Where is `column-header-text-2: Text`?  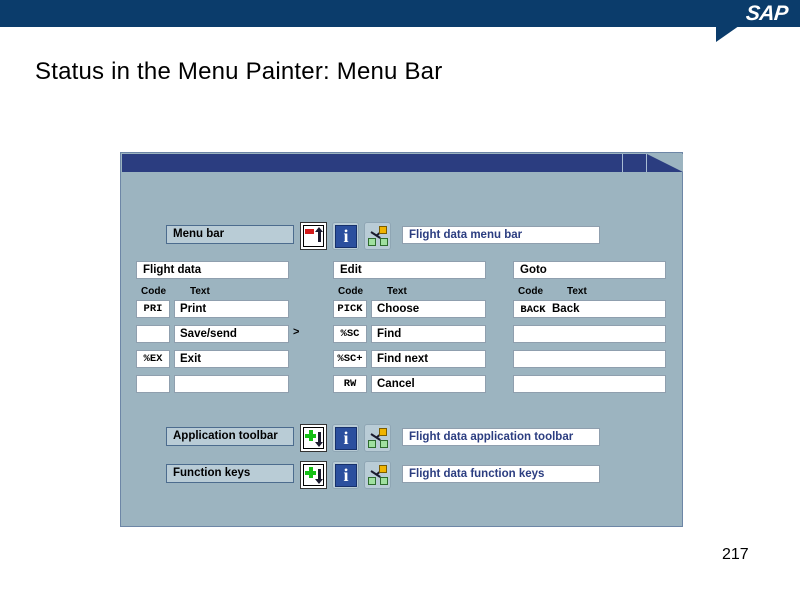
column-header-text-2: Text is located at coordinates (397, 291).